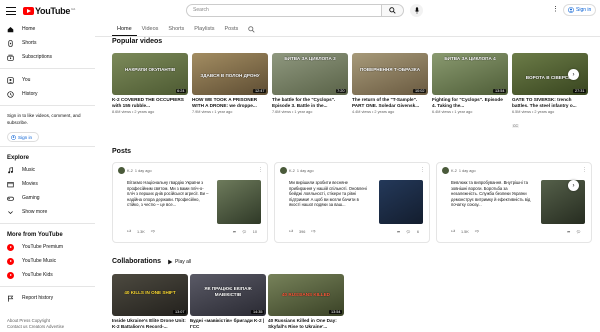 Image resolution: width=600 pixels, height=332 pixels. What do you see at coordinates (251, 29) in the screenshot?
I see `channel-search-button` at bounding box center [251, 29].